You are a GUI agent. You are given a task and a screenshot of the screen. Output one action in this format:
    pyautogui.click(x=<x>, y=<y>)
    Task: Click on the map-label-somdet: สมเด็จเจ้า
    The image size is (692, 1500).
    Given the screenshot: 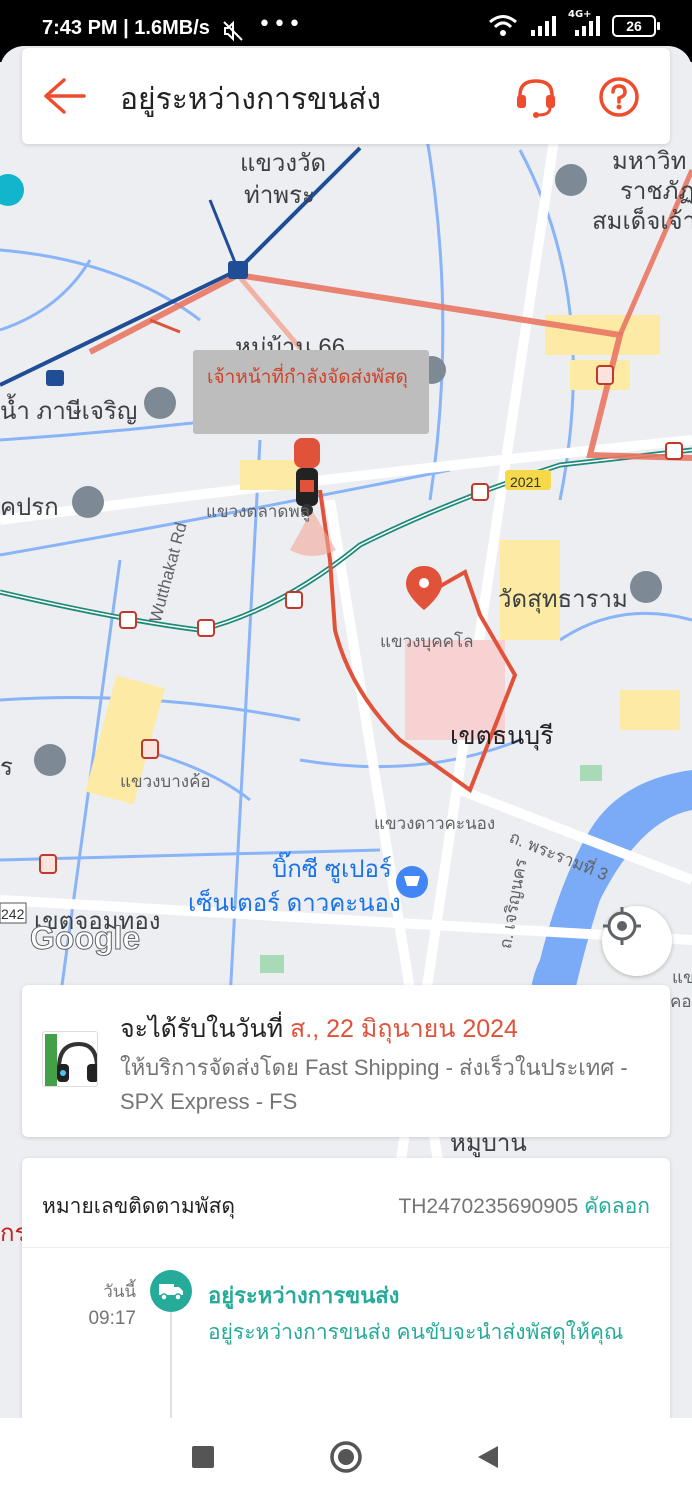 What is the action you would take?
    pyautogui.click(x=642, y=221)
    